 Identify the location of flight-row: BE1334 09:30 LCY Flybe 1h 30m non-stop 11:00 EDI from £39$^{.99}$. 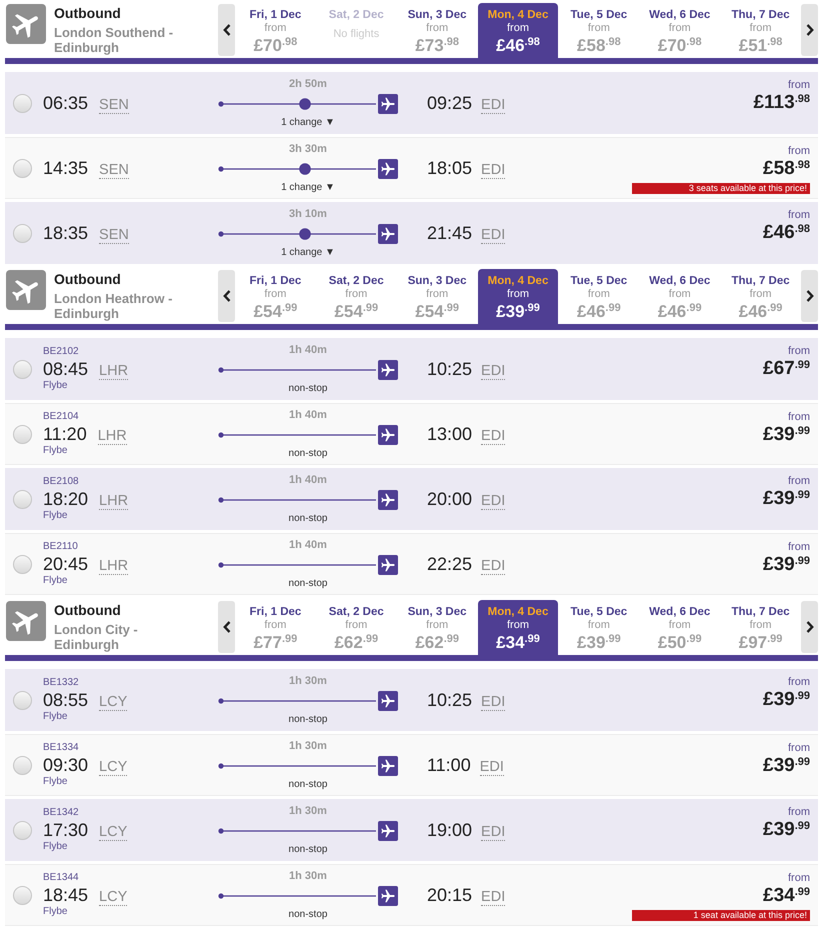
(411, 765).